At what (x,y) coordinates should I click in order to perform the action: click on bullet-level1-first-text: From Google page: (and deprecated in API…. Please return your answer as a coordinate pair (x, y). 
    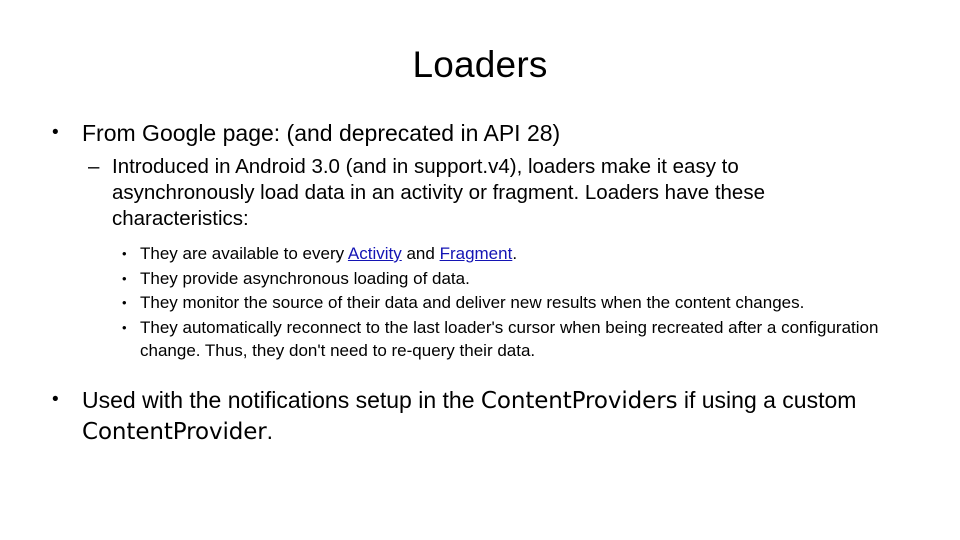
    Looking at the image, I should click on (321, 133).